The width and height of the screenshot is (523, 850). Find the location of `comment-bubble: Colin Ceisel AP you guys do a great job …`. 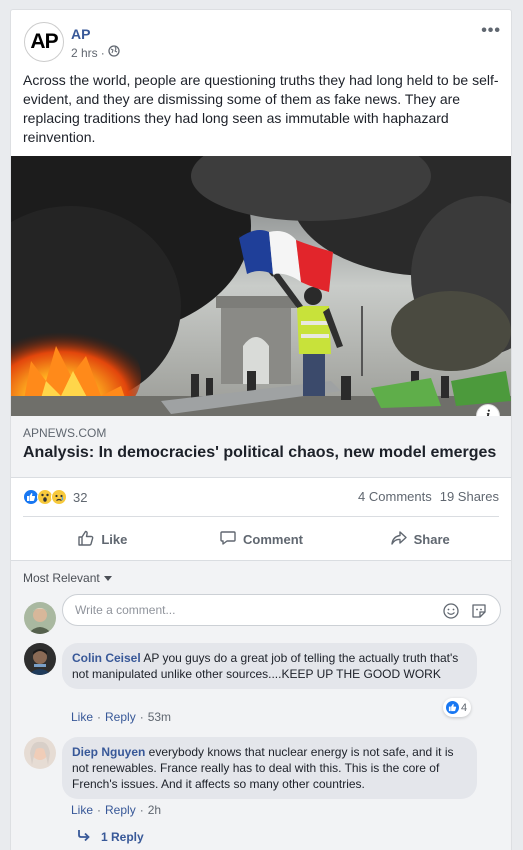

comment-bubble: Colin Ceisel AP you guys do a great job … is located at coordinates (269, 666).